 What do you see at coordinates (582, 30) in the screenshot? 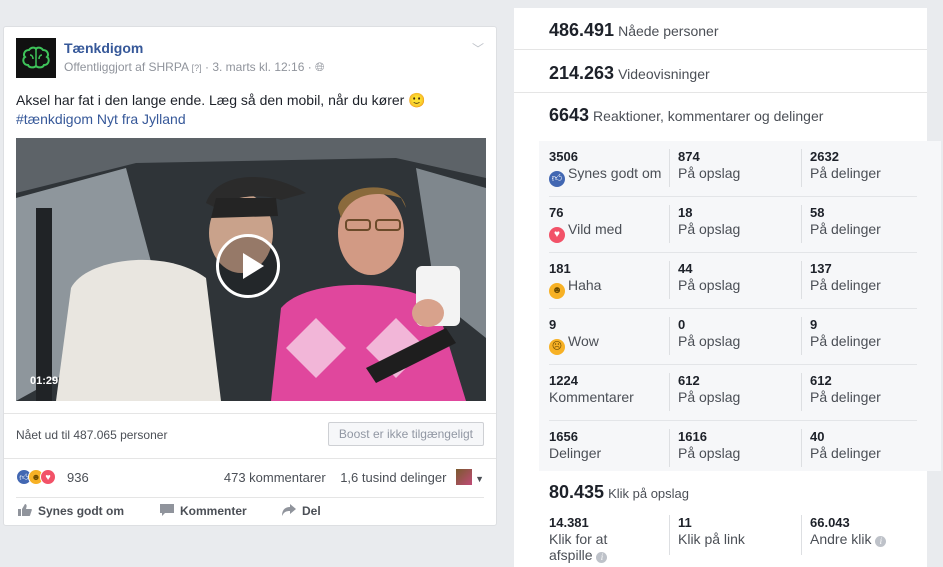
I see `reached-value: 486.491` at bounding box center [582, 30].